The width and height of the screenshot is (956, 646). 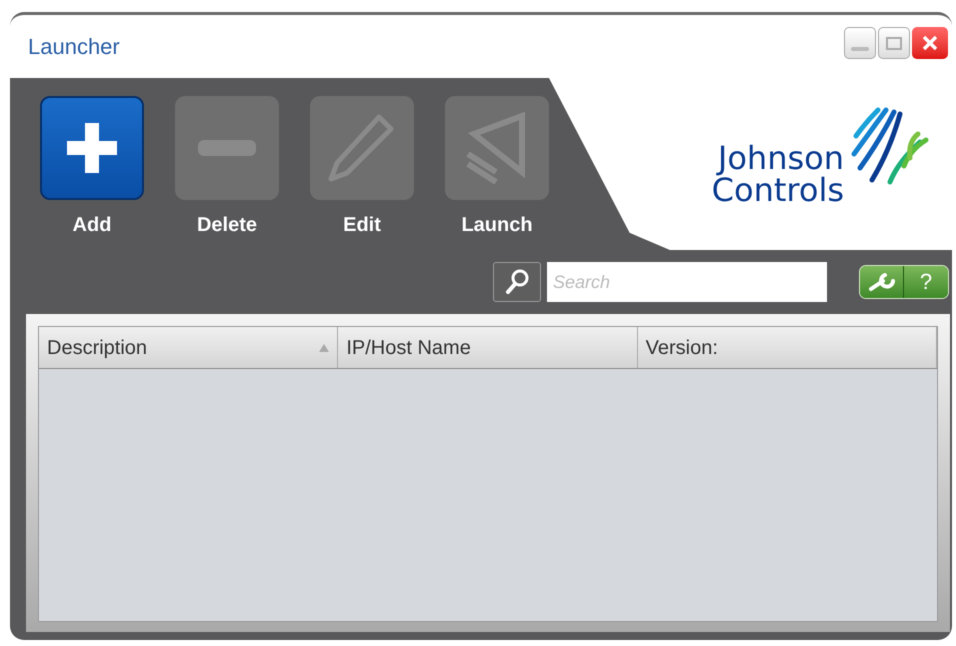 I want to click on logo-text: Johnson, so click(x=781, y=158).